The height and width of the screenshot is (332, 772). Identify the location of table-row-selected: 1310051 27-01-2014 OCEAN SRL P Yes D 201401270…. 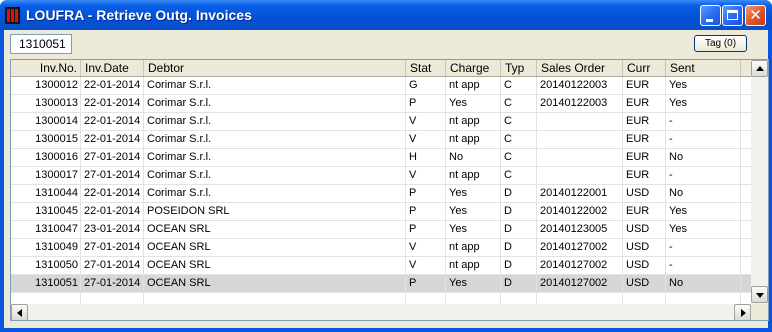
(381, 284).